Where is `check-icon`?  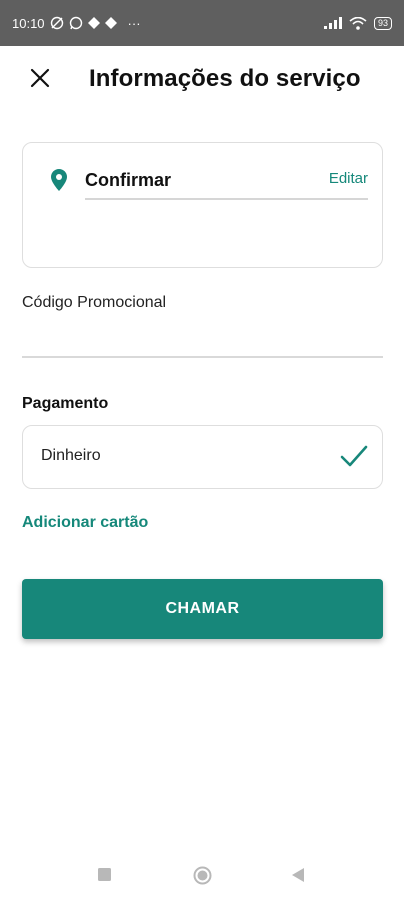
check-icon is located at coordinates (354, 456).